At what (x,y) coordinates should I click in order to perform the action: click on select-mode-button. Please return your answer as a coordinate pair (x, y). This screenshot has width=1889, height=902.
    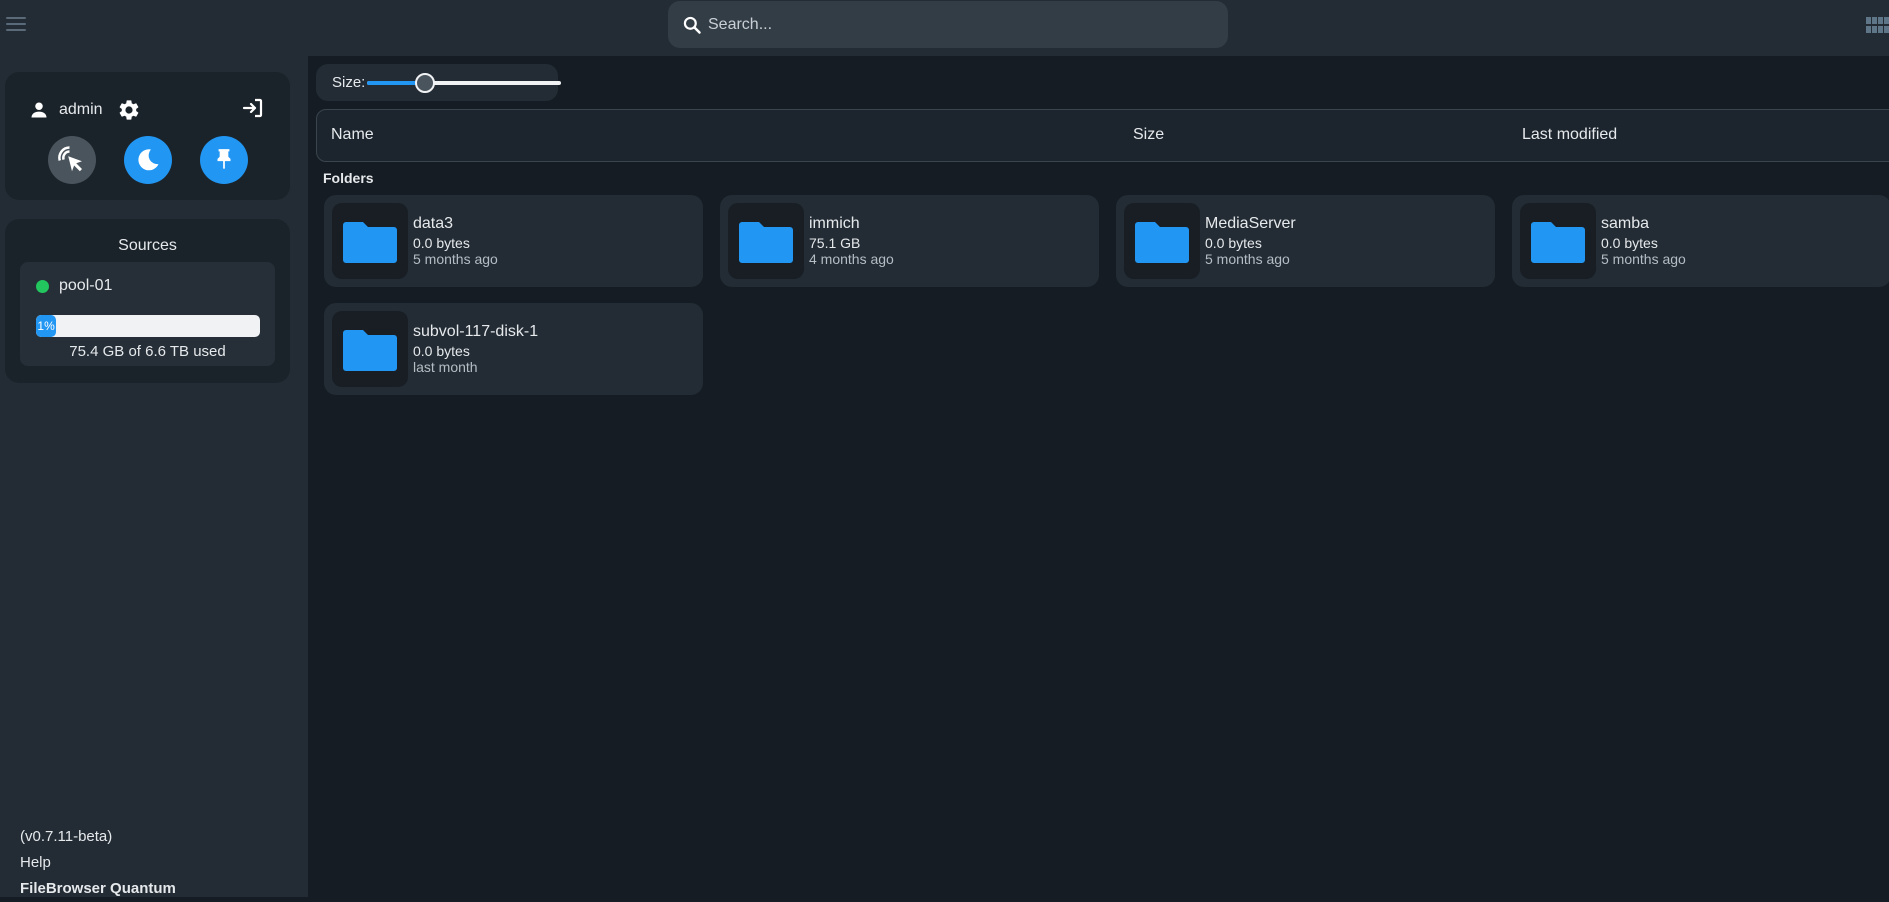
    Looking at the image, I should click on (72, 160).